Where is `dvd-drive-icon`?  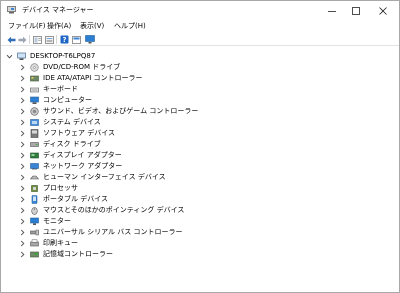 dvd-drive-icon is located at coordinates (34, 67).